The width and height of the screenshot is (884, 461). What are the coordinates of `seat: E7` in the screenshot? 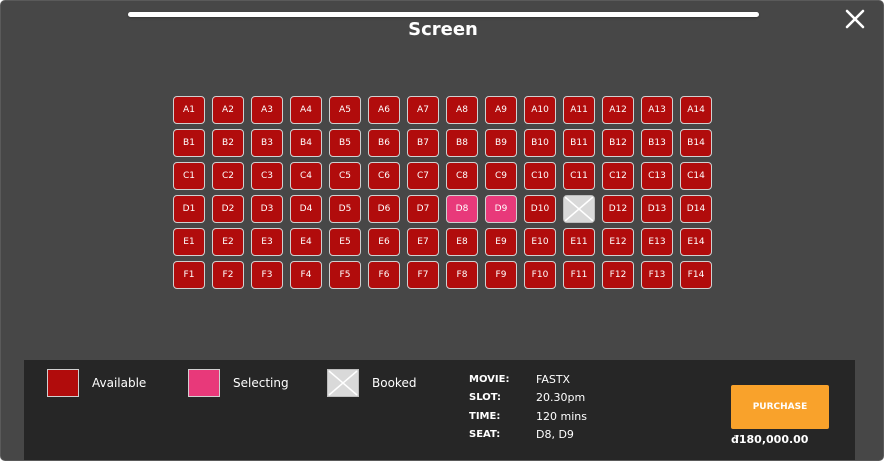 It's located at (423, 242).